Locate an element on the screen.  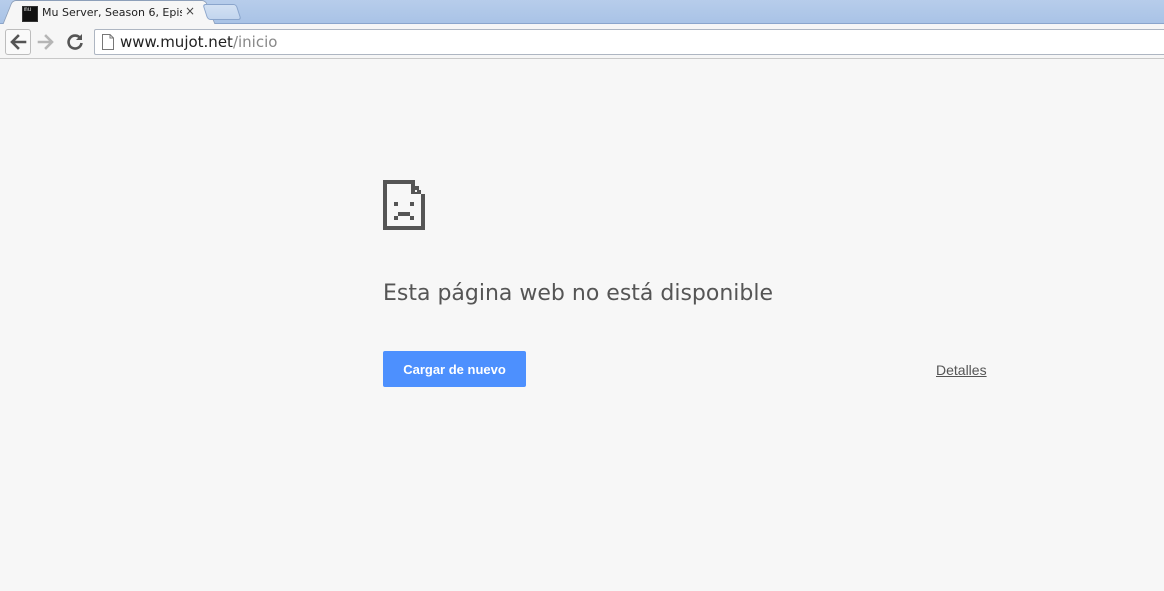
tab-strip: mu Mu Server, Season 6, Episod × is located at coordinates (582, 12).